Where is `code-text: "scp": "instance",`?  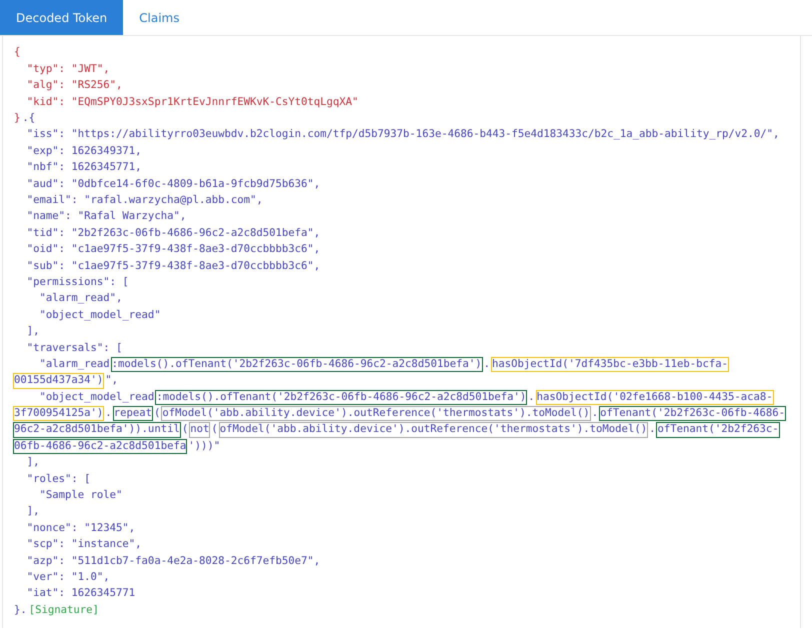
code-text: "scp": "instance", is located at coordinates (84, 544).